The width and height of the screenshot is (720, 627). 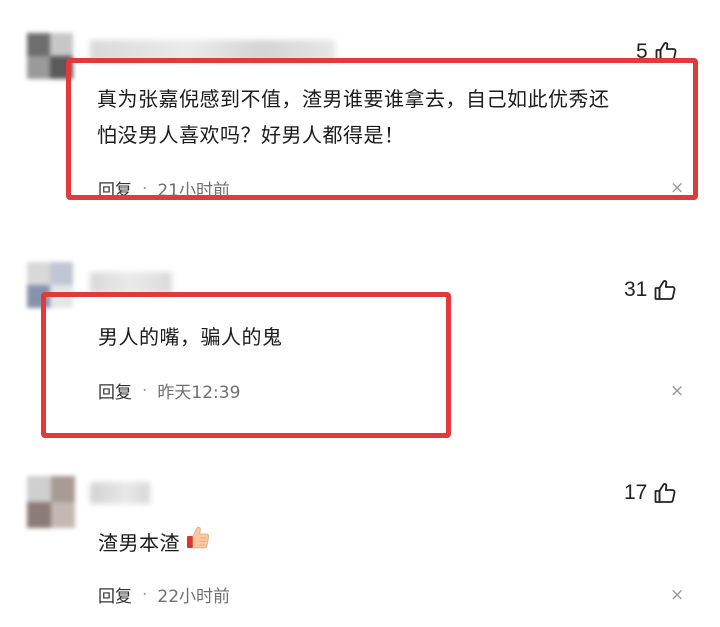 I want to click on comment-meta: 回复 · 22小时前, so click(x=164, y=595).